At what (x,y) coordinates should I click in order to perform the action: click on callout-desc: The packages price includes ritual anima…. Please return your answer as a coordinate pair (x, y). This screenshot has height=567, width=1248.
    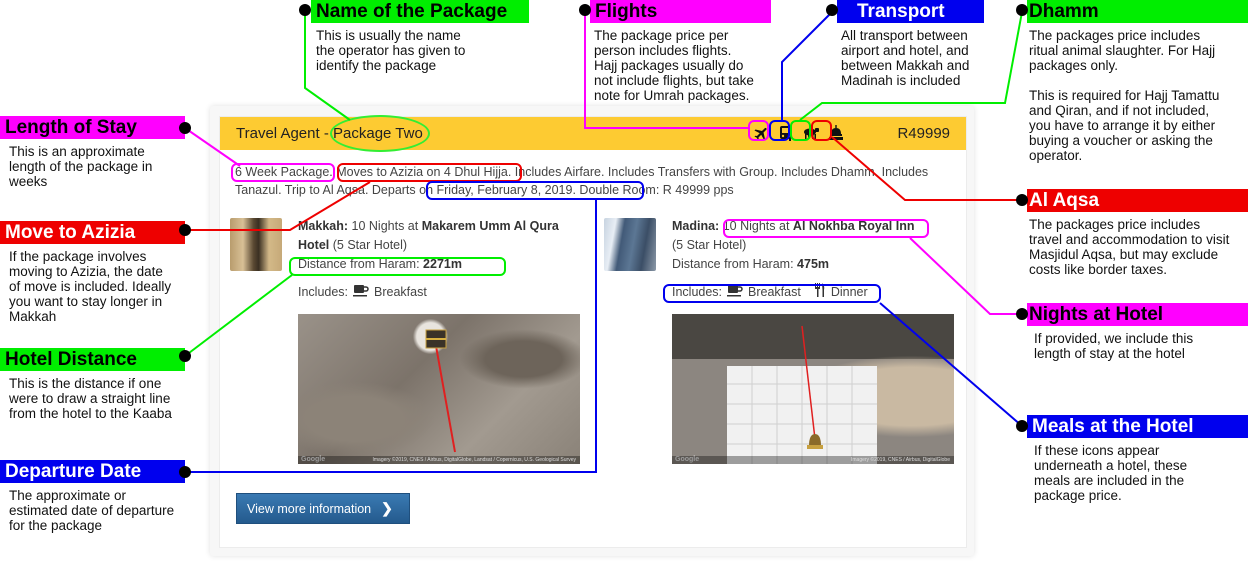
    Looking at the image, I should click on (1124, 95).